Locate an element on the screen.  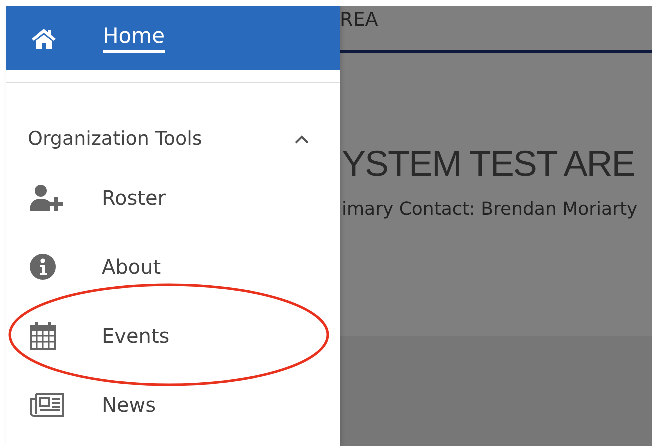
menu-item: Roster is located at coordinates (134, 198).